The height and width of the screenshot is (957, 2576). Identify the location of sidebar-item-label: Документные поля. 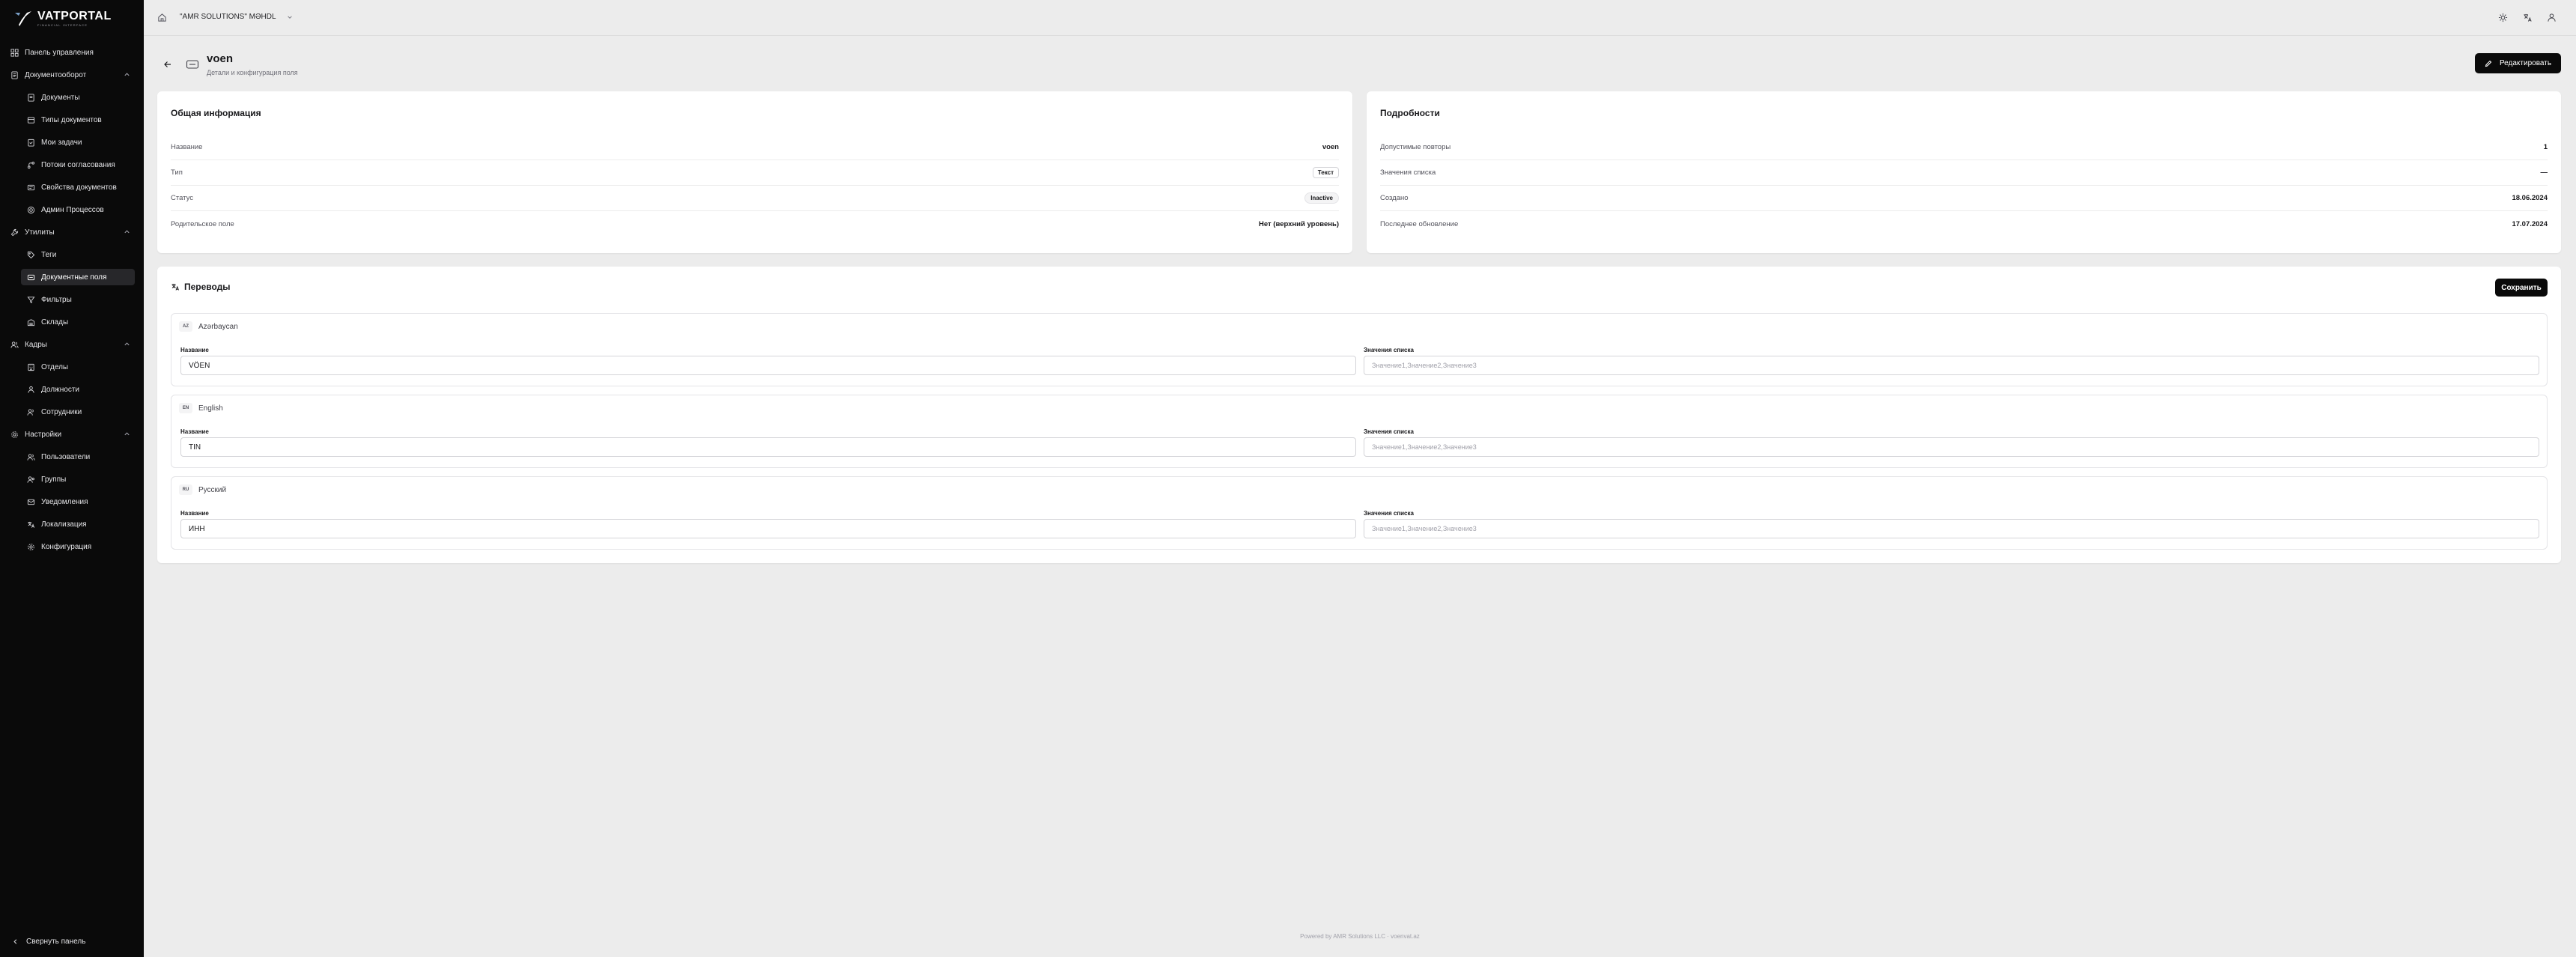
(74, 278).